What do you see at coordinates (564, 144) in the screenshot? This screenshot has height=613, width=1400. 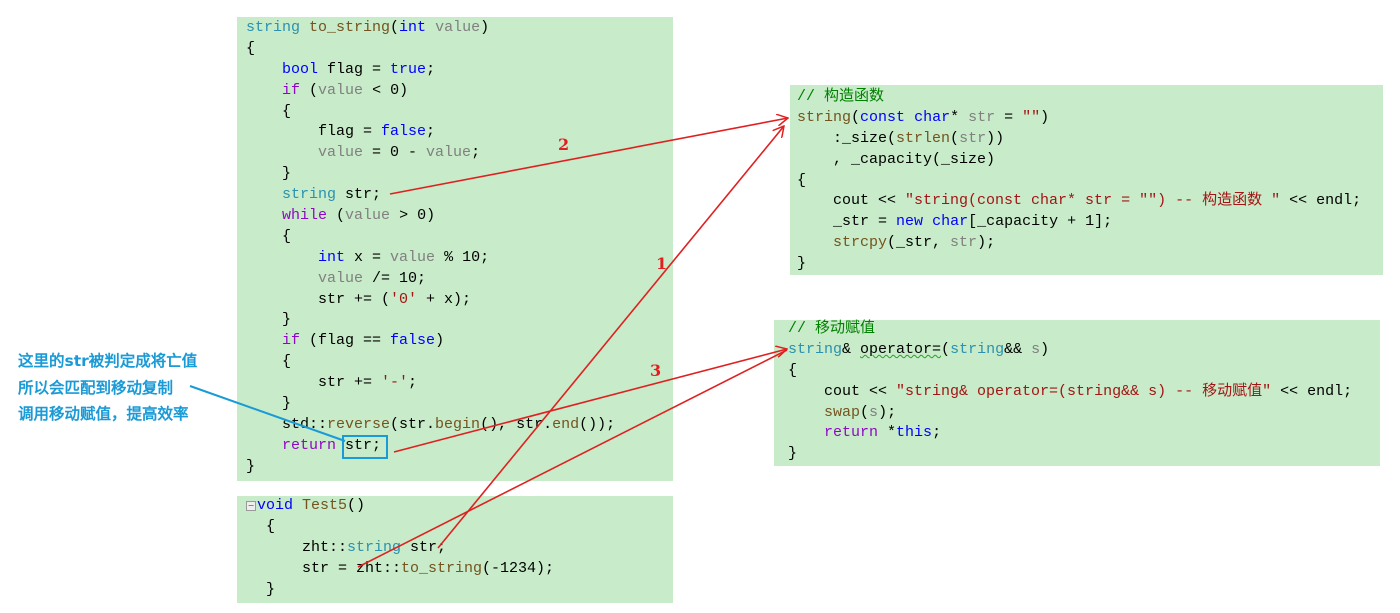 I see `arrow-label-2: 2` at bounding box center [564, 144].